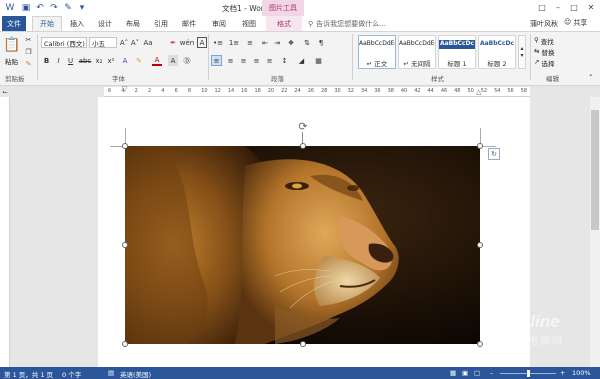  What do you see at coordinates (457, 52) in the screenshot?
I see `style-heading-1: AaBbCcDc 标题 1` at bounding box center [457, 52].